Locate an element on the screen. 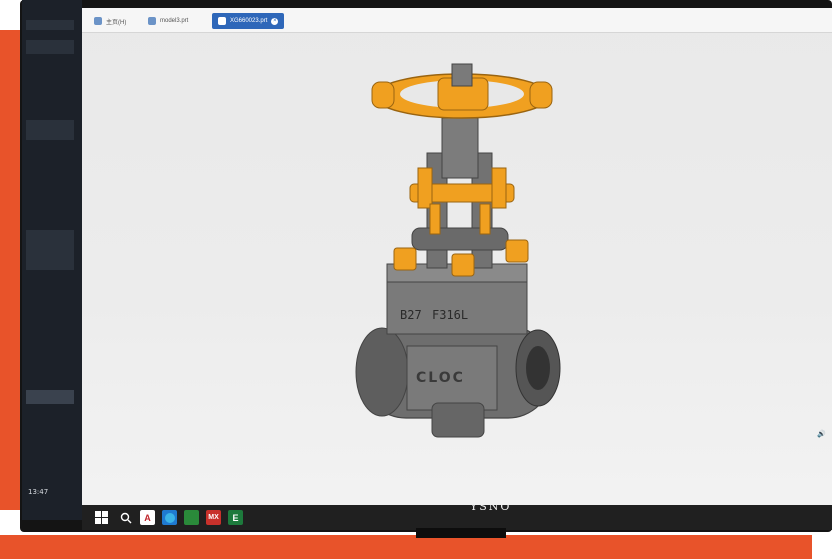  monitor-stand is located at coordinates (461, 533).